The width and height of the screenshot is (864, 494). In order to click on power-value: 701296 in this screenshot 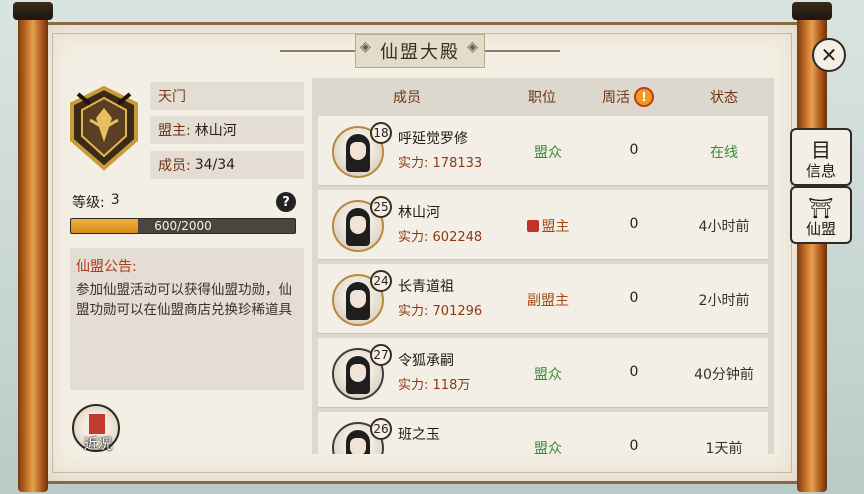, I will do `click(457, 311)`.